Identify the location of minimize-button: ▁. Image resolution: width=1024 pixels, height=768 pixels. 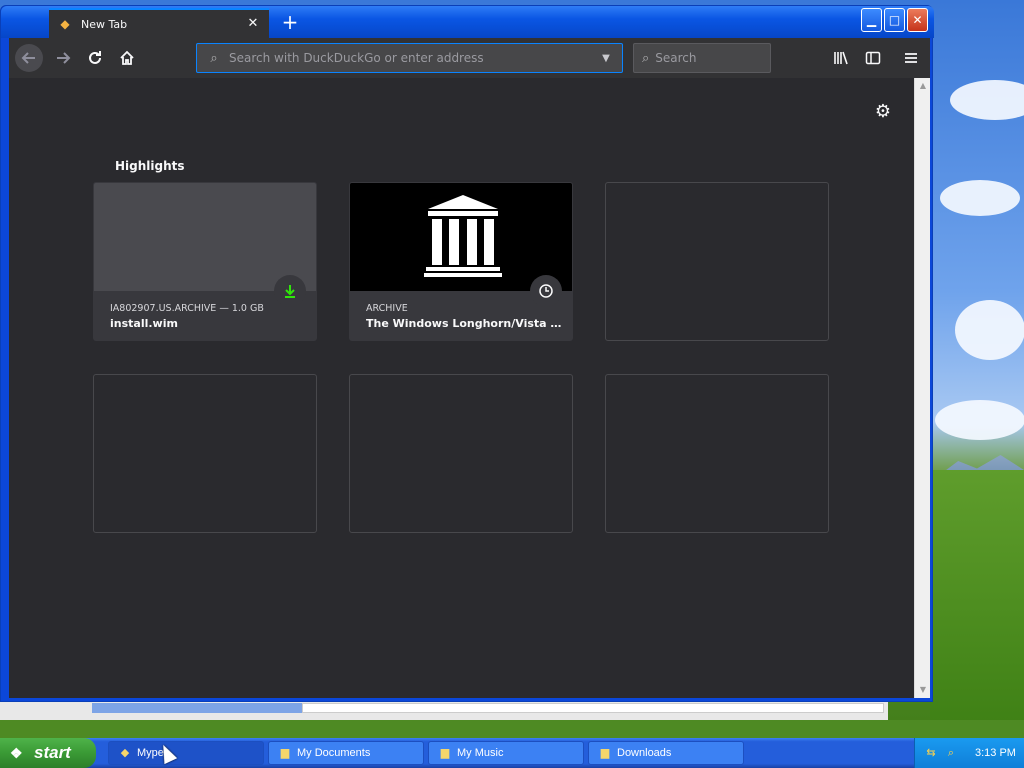
(871, 20).